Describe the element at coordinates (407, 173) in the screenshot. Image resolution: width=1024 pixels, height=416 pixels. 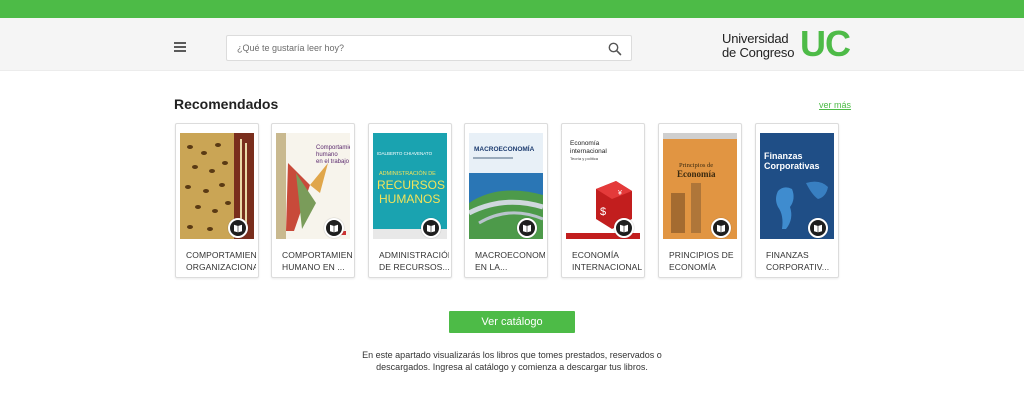
I see `svg-text: ADMINISTRACIÓN DE` at that location.